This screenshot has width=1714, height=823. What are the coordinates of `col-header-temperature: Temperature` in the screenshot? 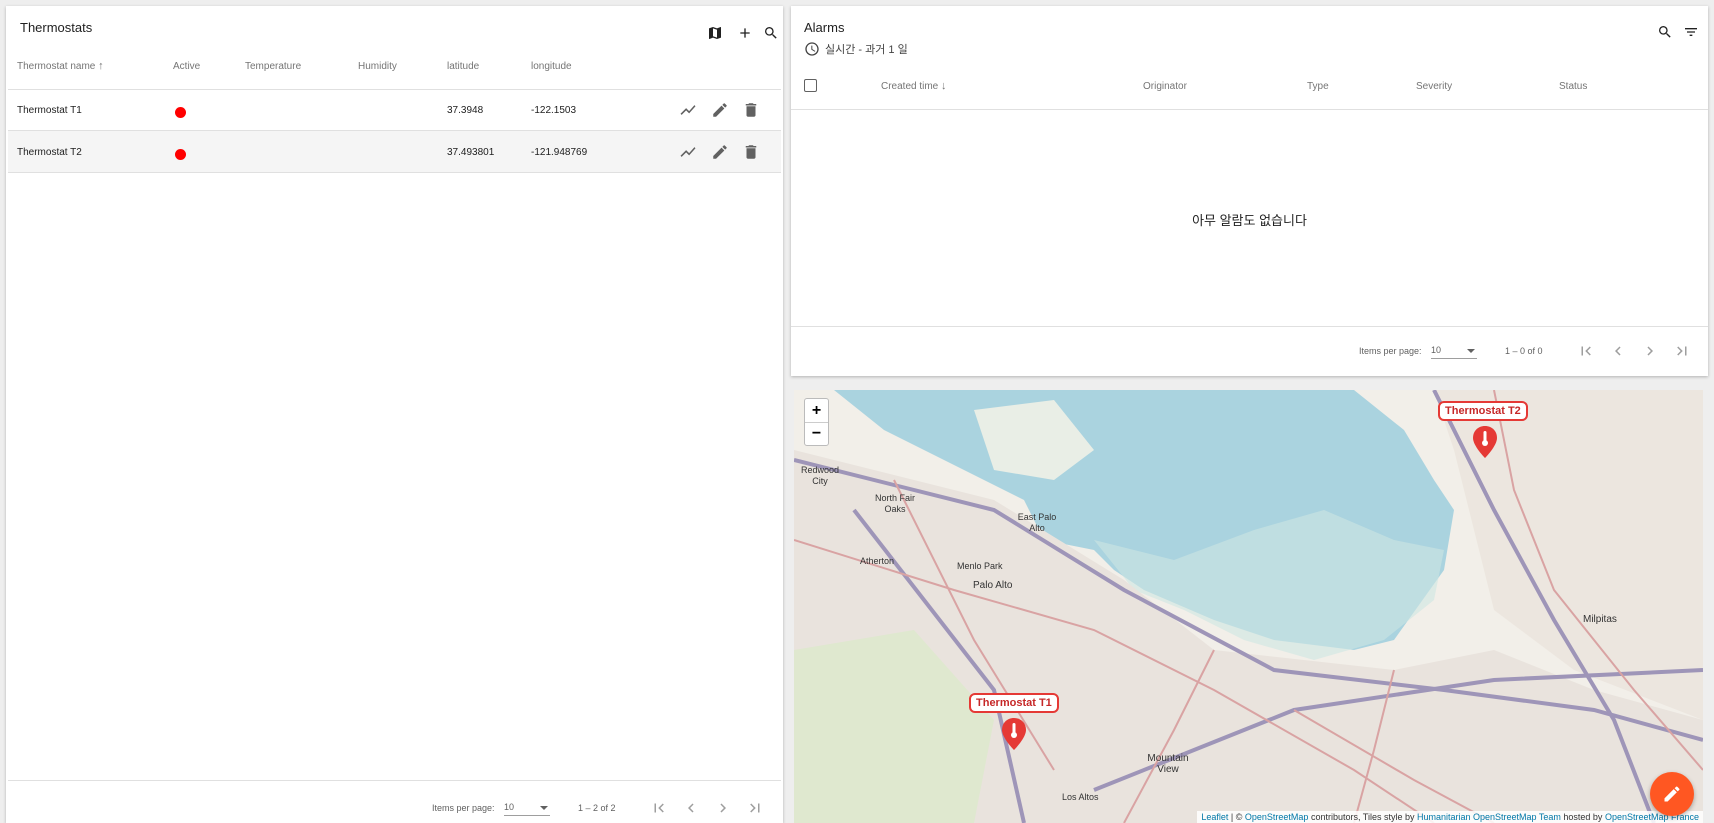 It's located at (273, 66).